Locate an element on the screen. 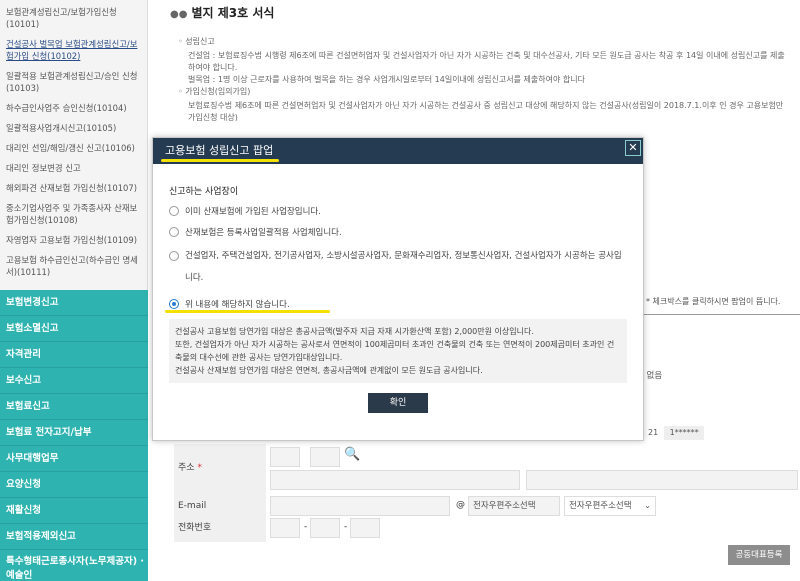 The height and width of the screenshot is (581, 800). sidebar-sub-item: 하수급인사업주 승인신청(10104) is located at coordinates (73, 108).